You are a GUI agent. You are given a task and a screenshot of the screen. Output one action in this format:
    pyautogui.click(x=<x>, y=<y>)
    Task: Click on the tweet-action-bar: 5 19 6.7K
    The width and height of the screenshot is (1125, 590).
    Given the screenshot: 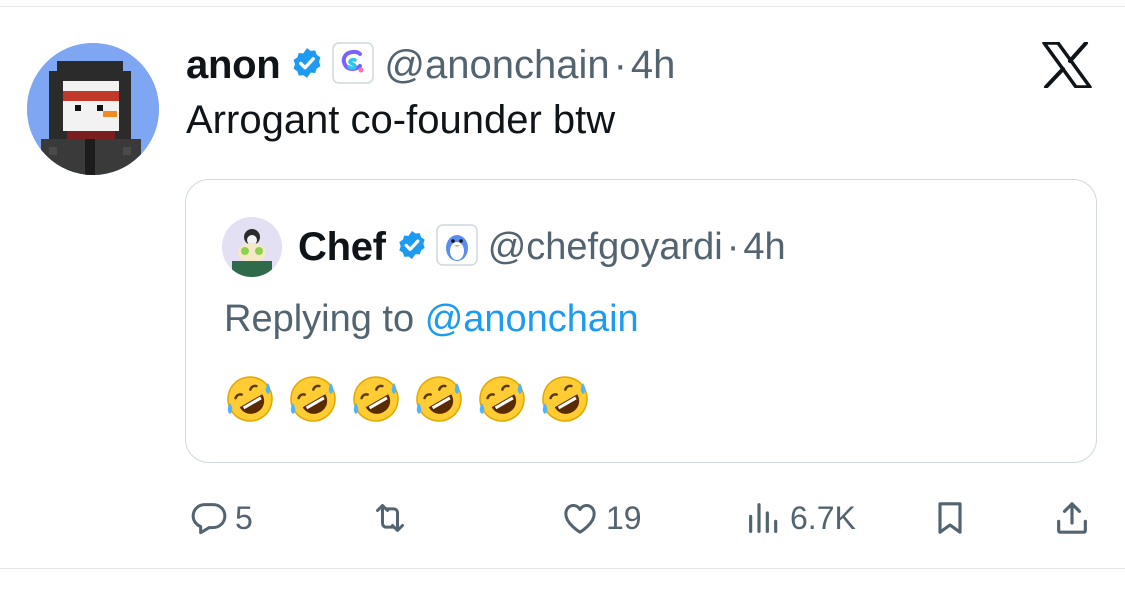 What is the action you would take?
    pyautogui.click(x=562, y=518)
    